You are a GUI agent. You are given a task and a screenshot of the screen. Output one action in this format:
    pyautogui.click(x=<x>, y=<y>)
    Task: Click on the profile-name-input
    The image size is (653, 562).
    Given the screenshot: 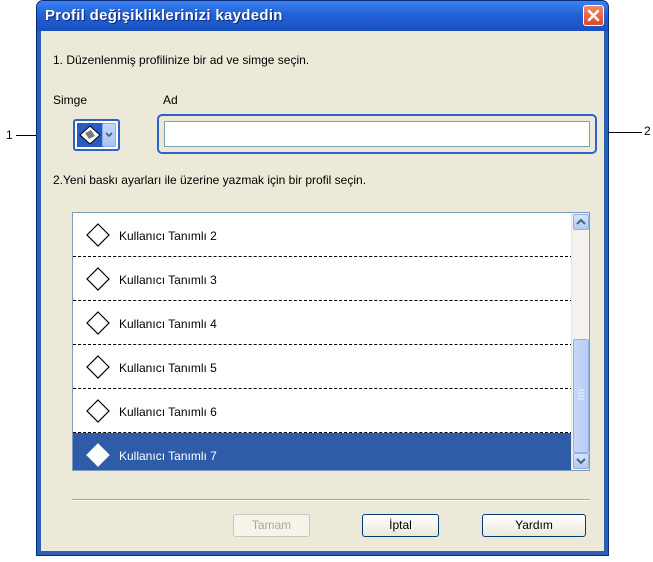 What is the action you would take?
    pyautogui.click(x=377, y=134)
    